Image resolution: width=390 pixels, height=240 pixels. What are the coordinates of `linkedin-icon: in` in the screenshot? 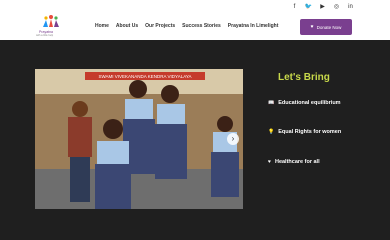 It's located at (350, 6).